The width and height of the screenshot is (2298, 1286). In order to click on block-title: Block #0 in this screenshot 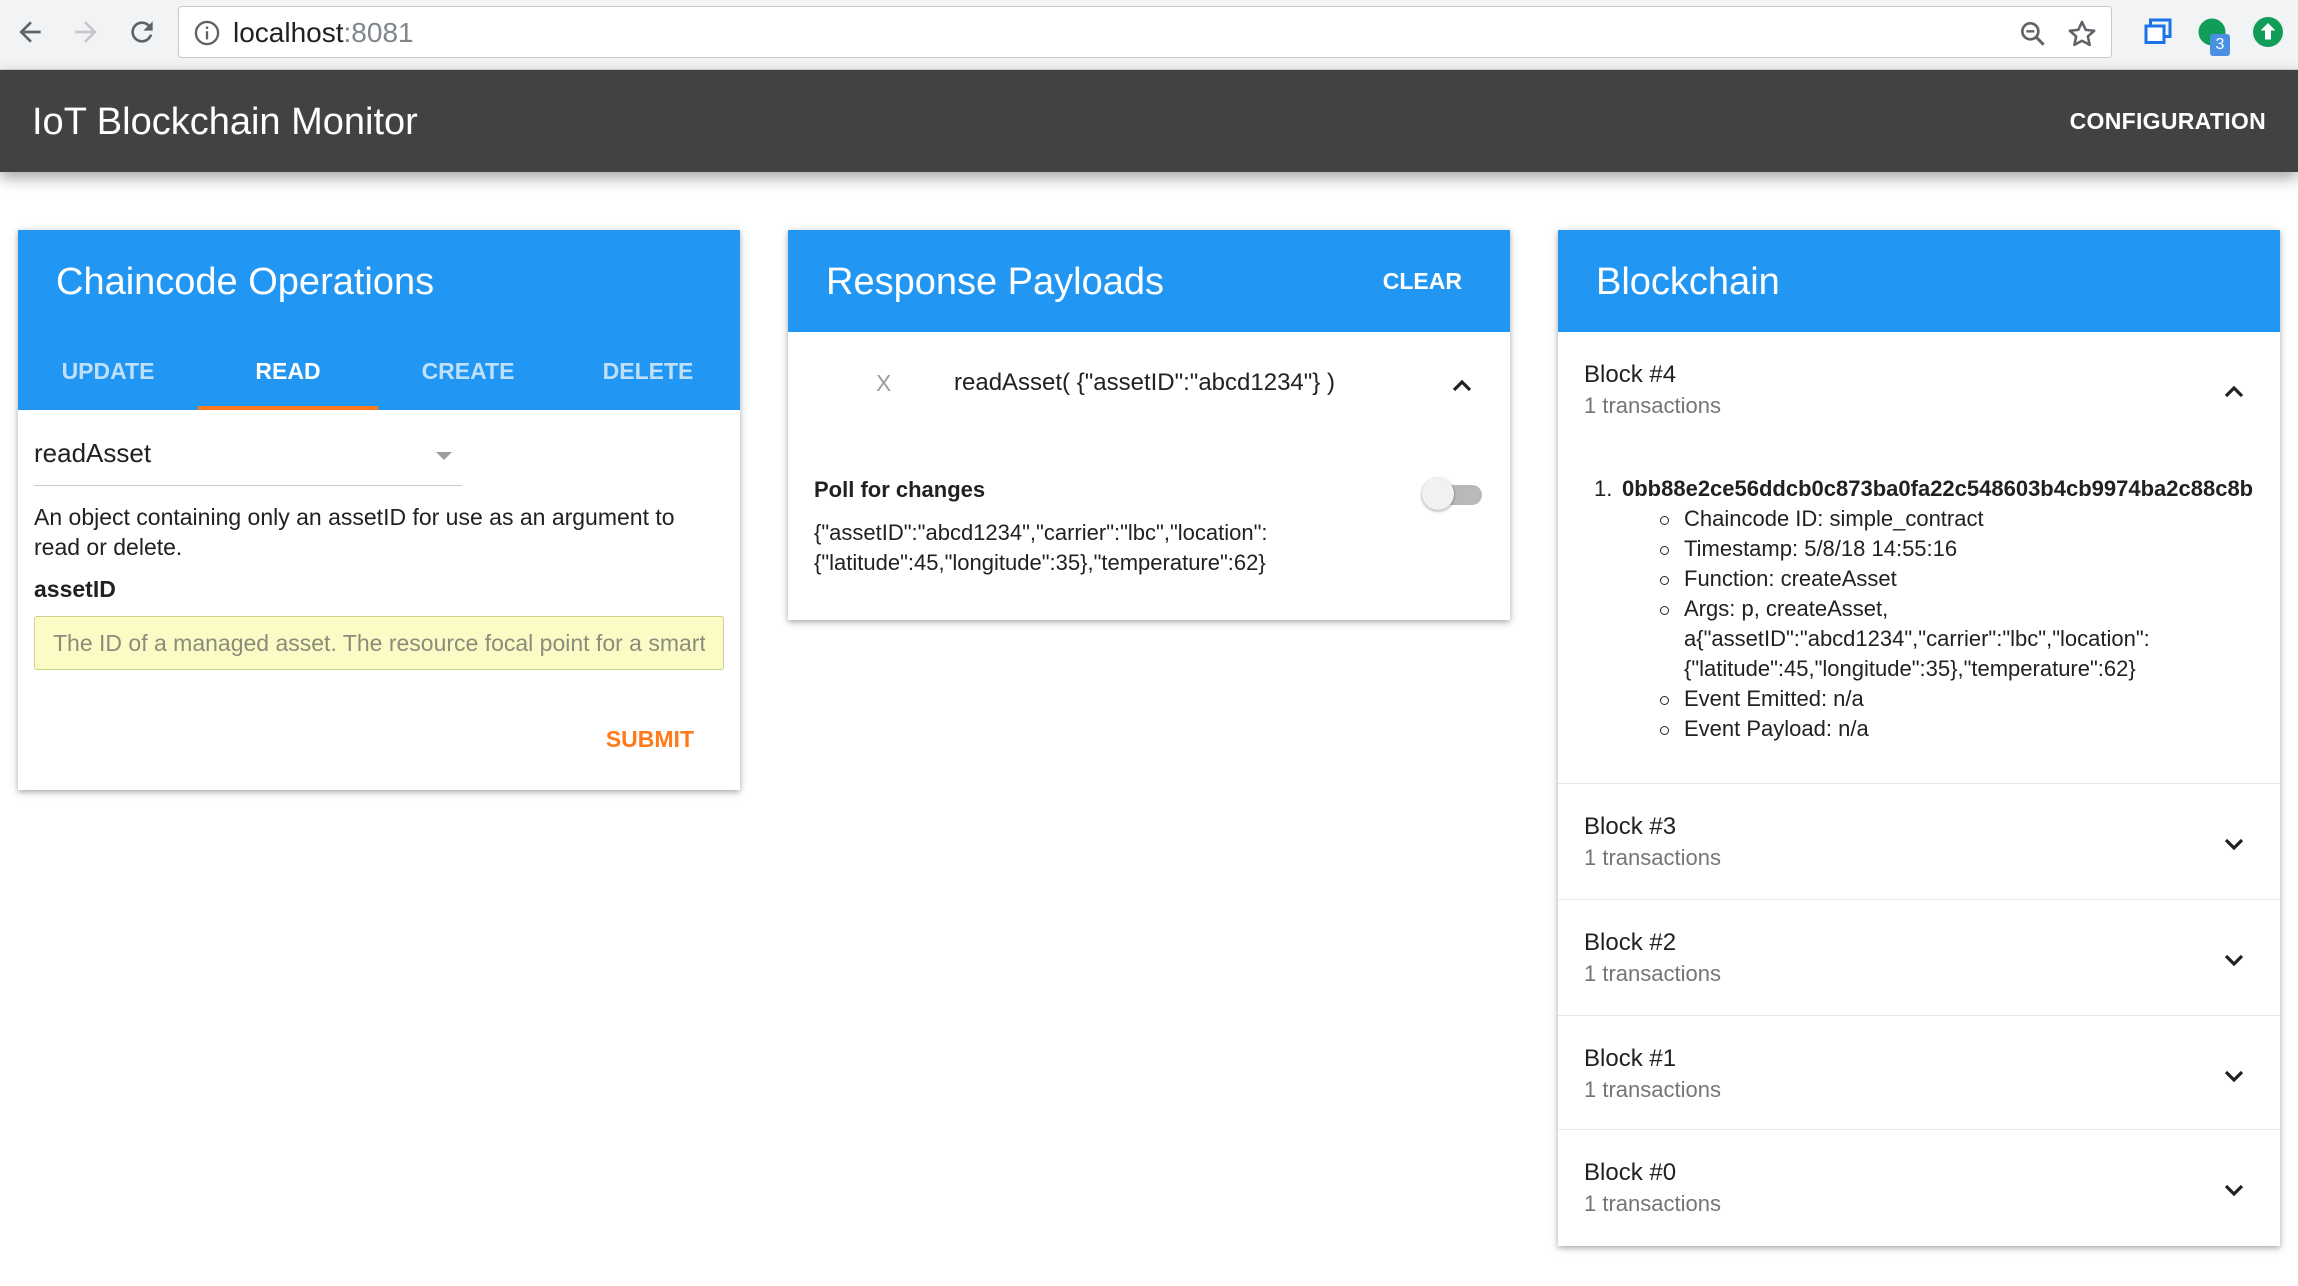, I will do `click(1630, 1172)`.